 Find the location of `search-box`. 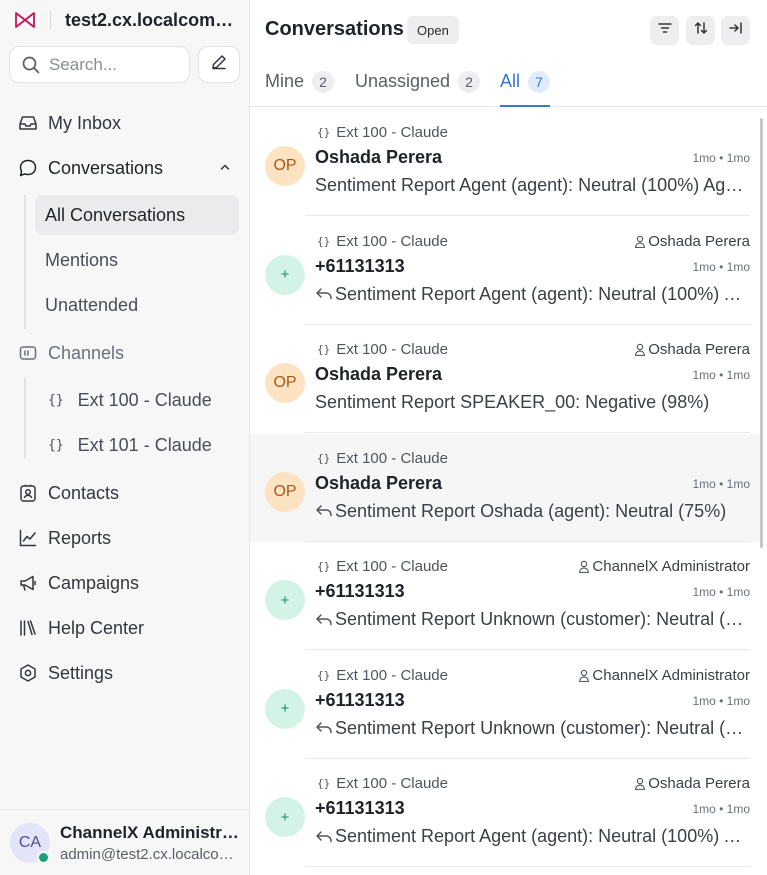

search-box is located at coordinates (99, 64).